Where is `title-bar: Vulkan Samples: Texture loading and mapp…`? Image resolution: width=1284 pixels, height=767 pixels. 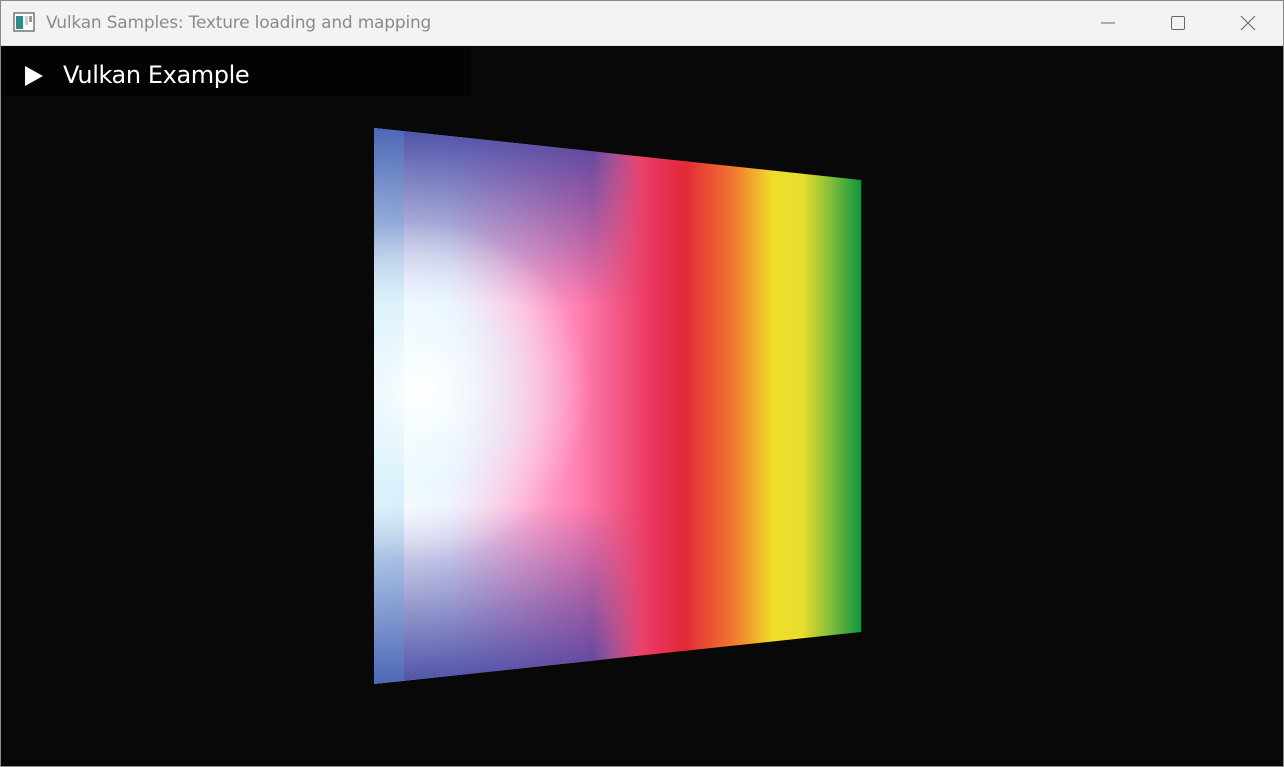
title-bar: Vulkan Samples: Texture loading and mapp… is located at coordinates (642, 23).